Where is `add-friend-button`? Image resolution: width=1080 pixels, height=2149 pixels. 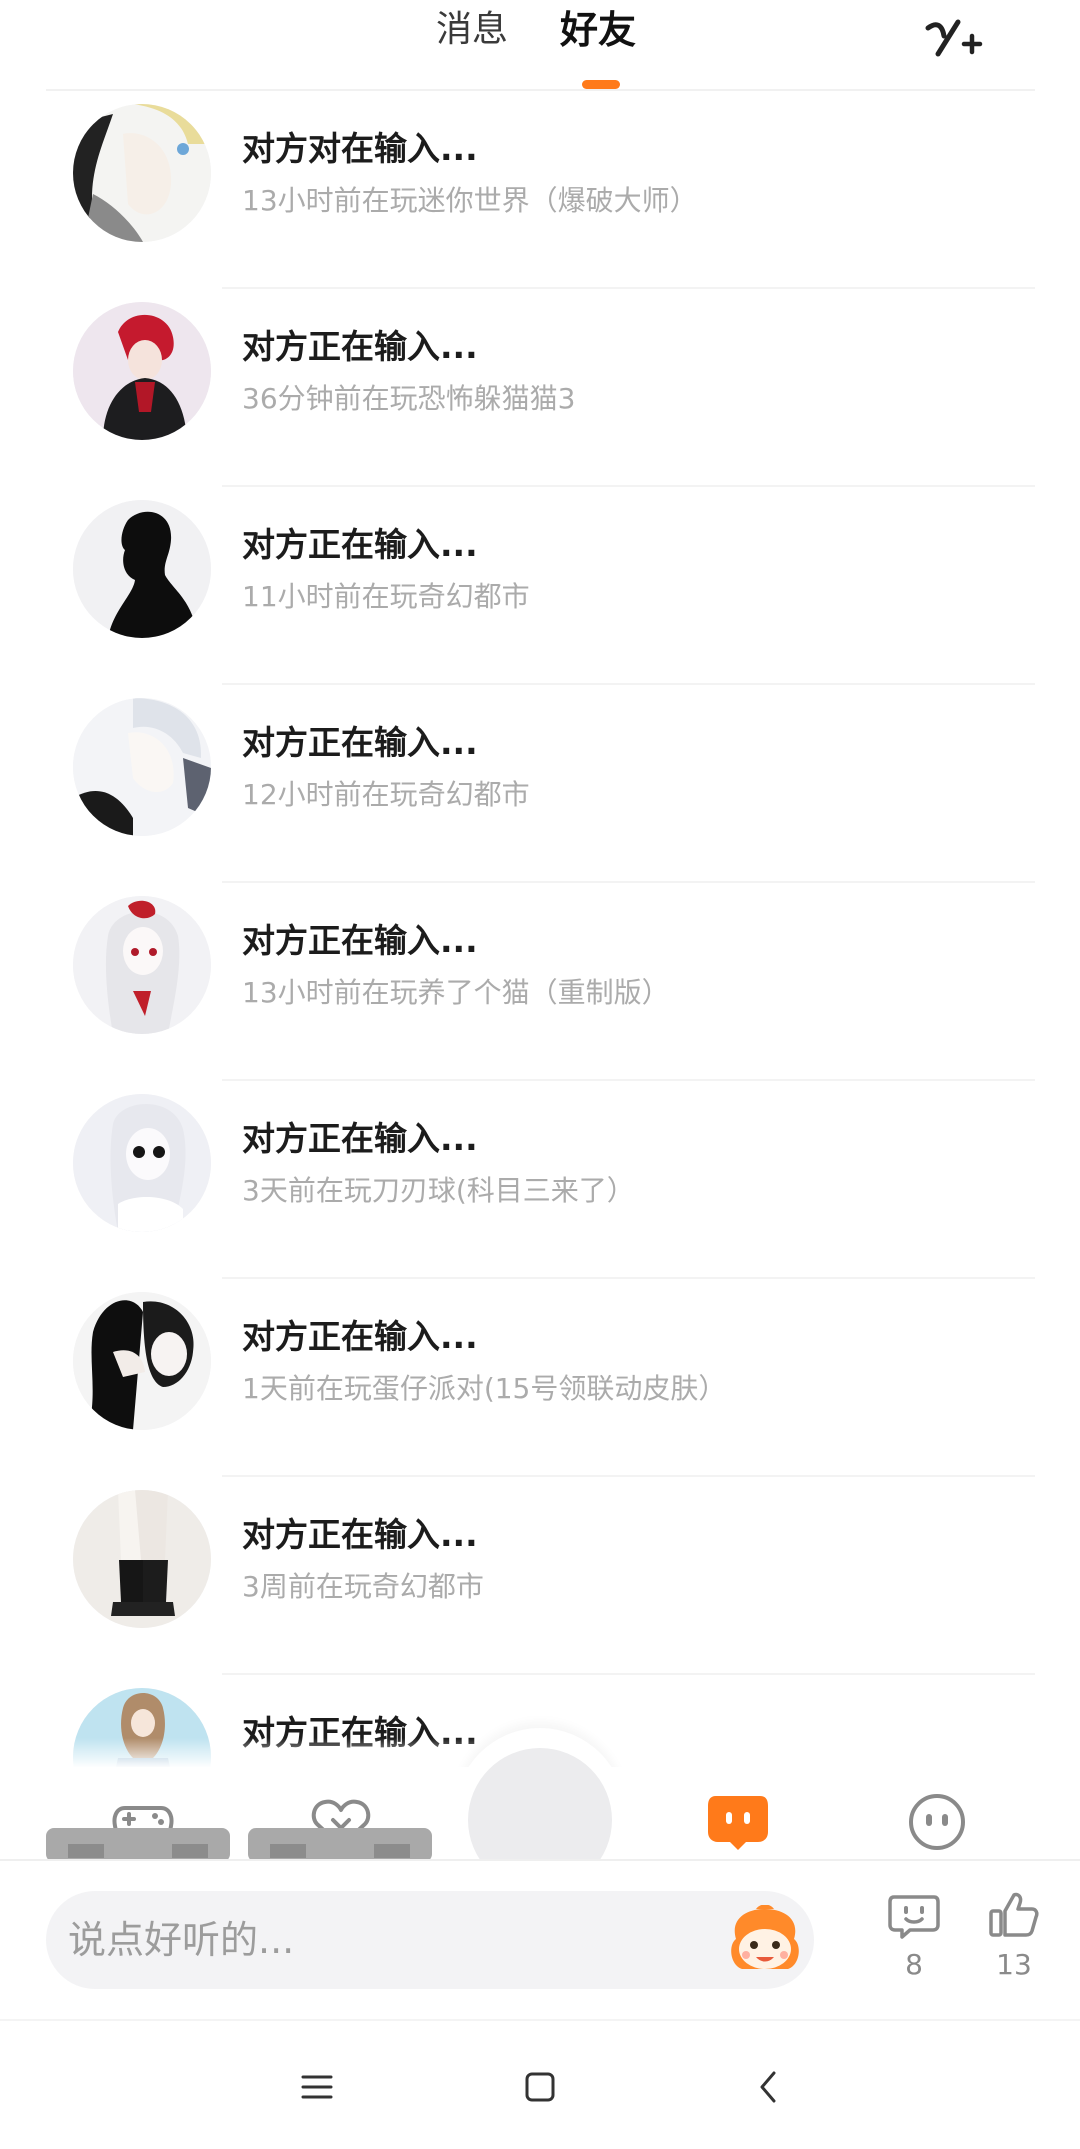 add-friend-button is located at coordinates (954, 39).